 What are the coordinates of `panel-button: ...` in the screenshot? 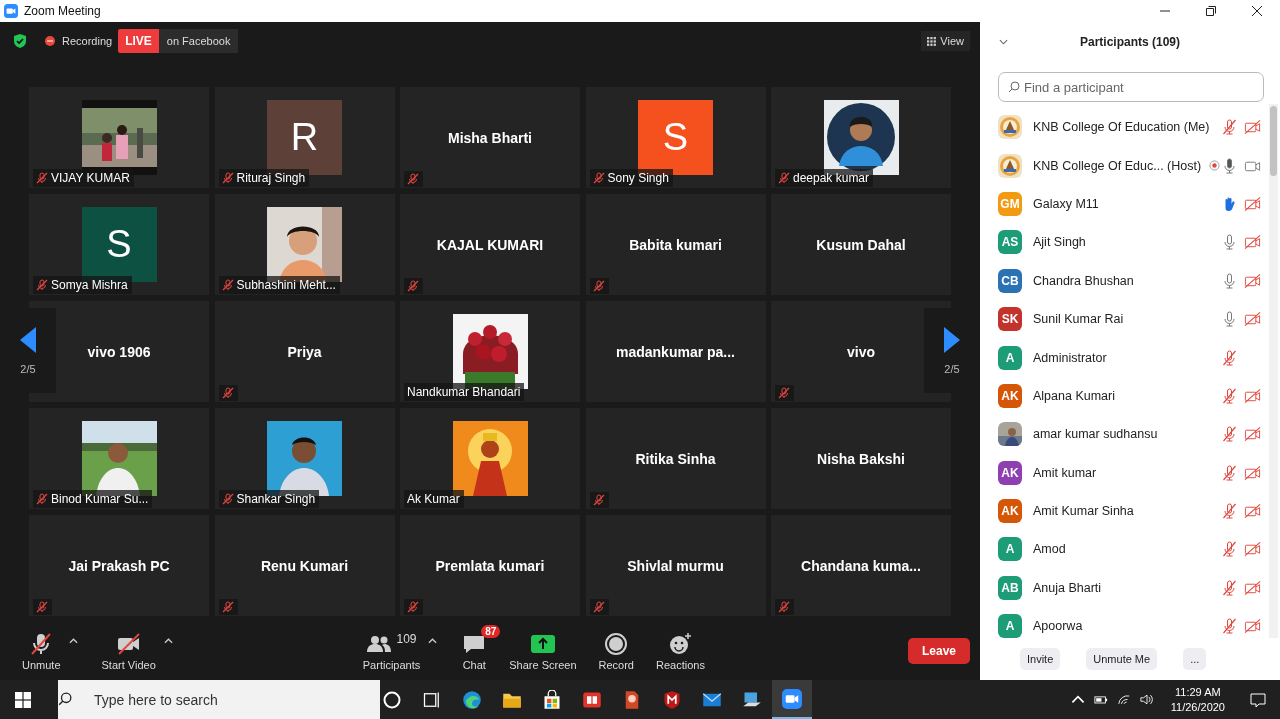 It's located at (1195, 659).